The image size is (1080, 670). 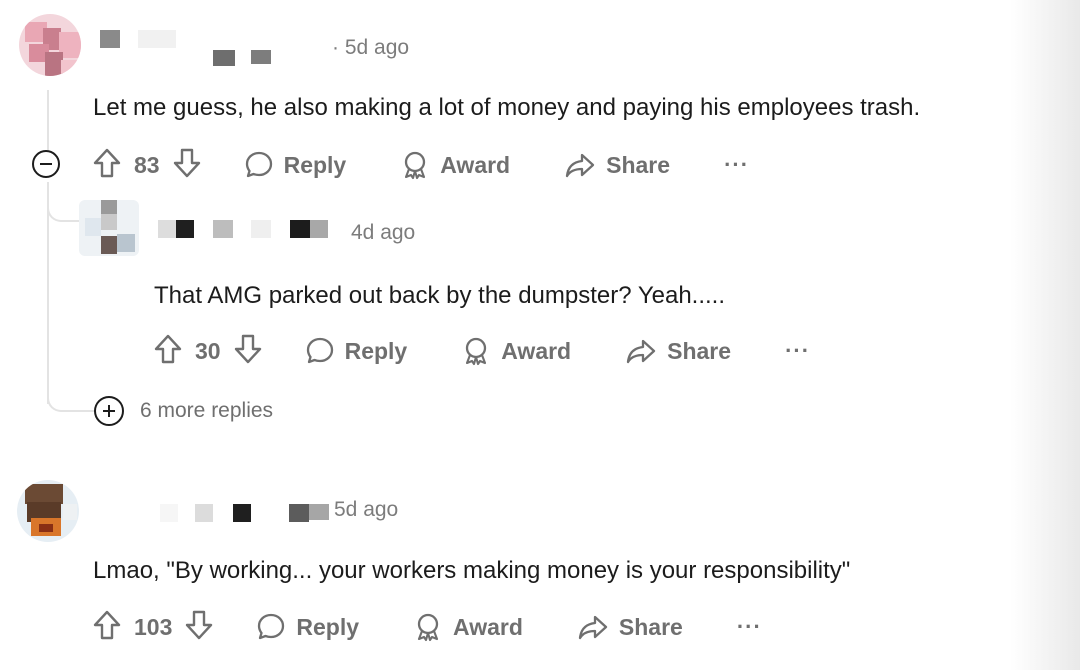 I want to click on collapse-thread-button, so click(x=46, y=164).